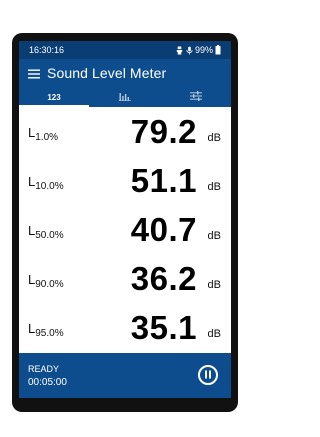 Image resolution: width=320 pixels, height=437 pixels. I want to click on battery-percent: 99%, so click(203, 50).